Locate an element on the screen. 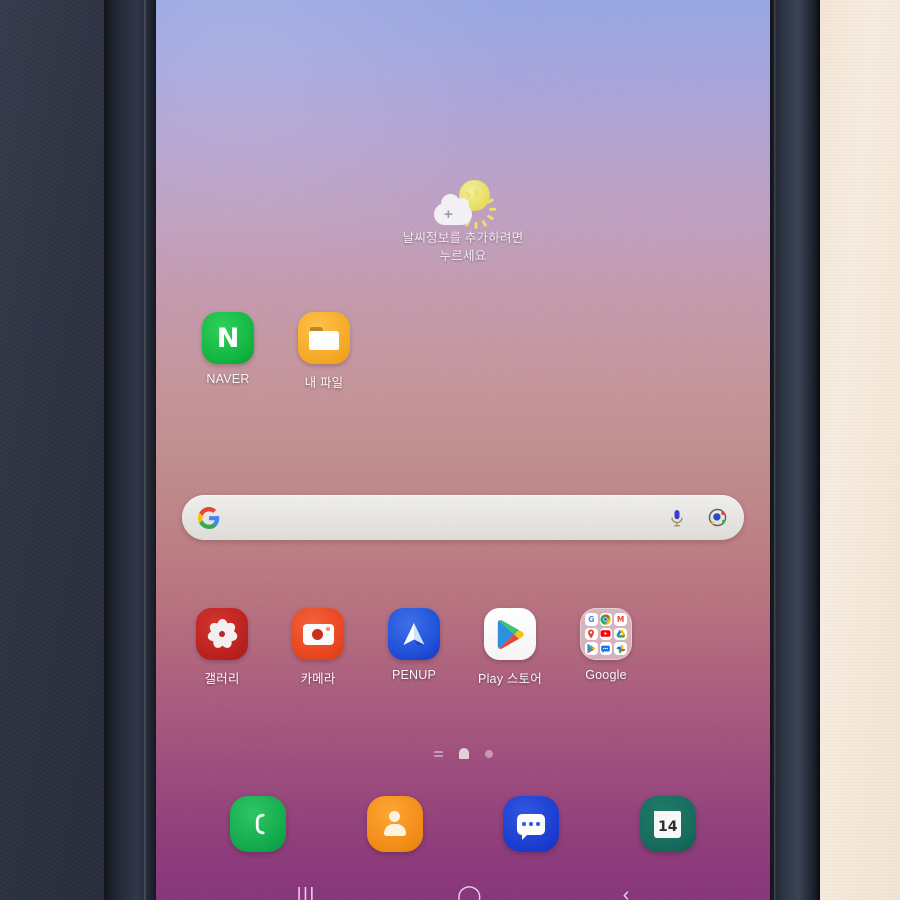  mini-maps-icon is located at coordinates (591, 634).